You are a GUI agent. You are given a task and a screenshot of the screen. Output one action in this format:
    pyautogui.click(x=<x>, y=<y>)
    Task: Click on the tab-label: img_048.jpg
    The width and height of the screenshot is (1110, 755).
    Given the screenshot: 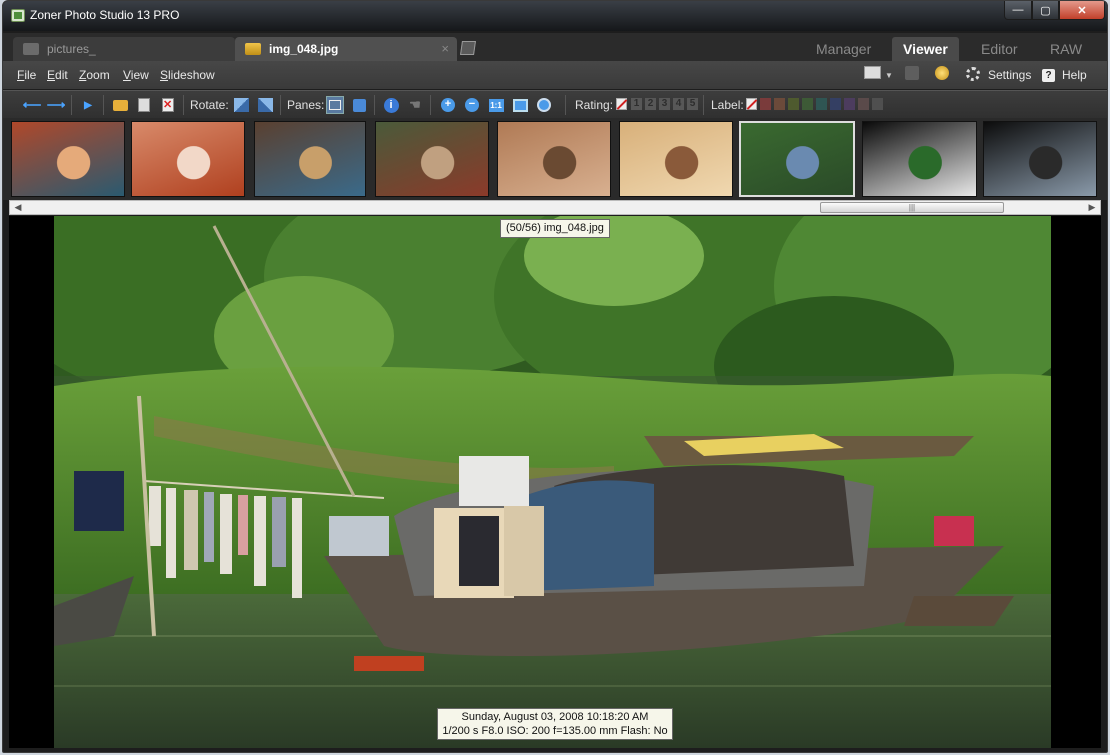 What is the action you would take?
    pyautogui.click(x=304, y=49)
    